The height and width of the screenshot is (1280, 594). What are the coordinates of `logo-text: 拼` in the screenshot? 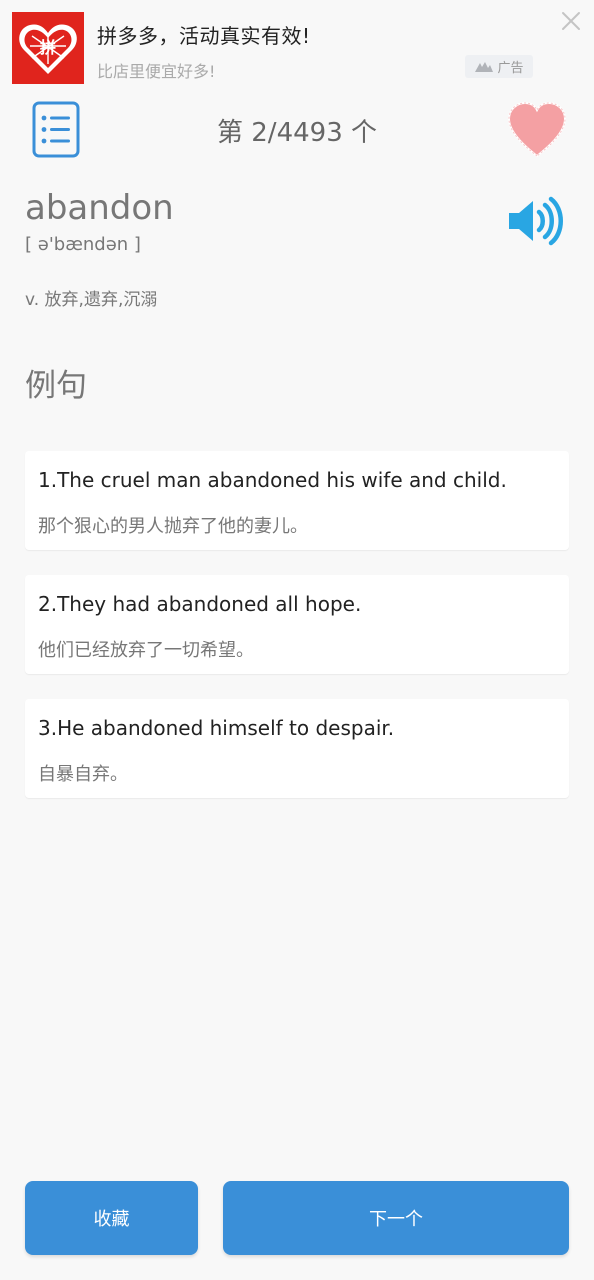 It's located at (48, 47).